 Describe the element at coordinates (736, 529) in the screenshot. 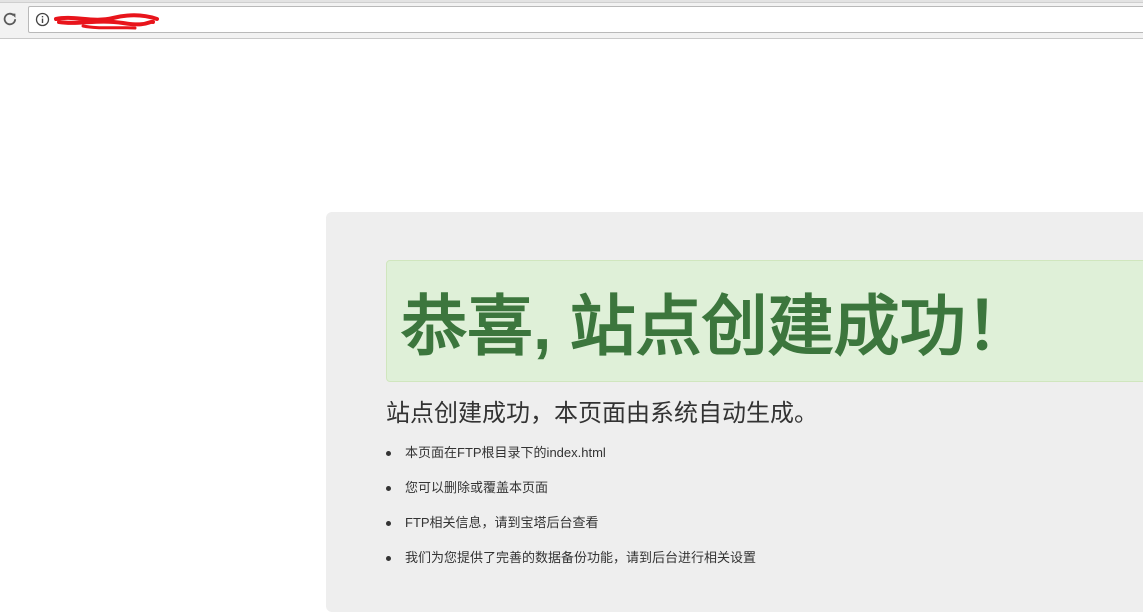

I see `list-item: FTP相关信息，请到宝塔后台查看` at that location.